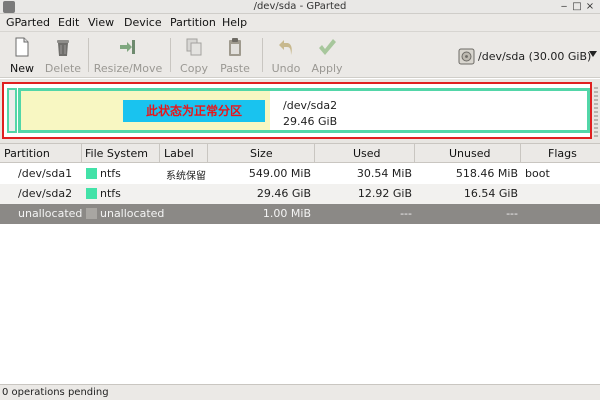  I want to click on window-titlebar: /dev/sda - GParted ‒ □ ×, so click(300, 7).